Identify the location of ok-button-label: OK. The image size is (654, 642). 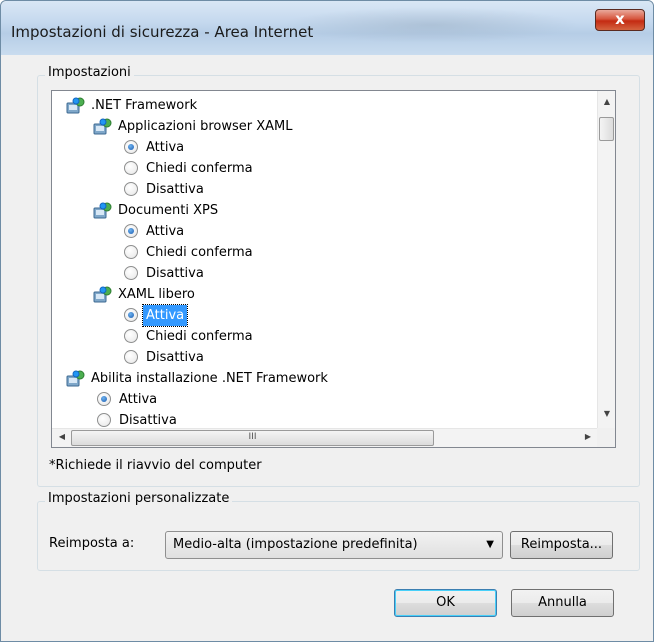
(445, 602).